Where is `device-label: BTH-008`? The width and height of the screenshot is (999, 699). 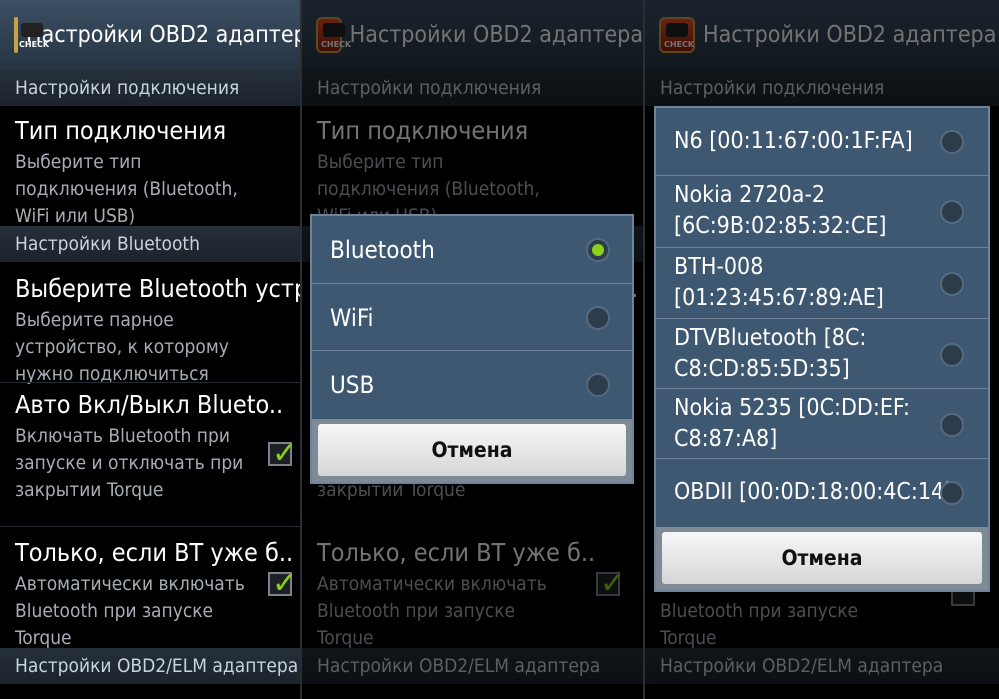
device-label: BTH-008 is located at coordinates (719, 267).